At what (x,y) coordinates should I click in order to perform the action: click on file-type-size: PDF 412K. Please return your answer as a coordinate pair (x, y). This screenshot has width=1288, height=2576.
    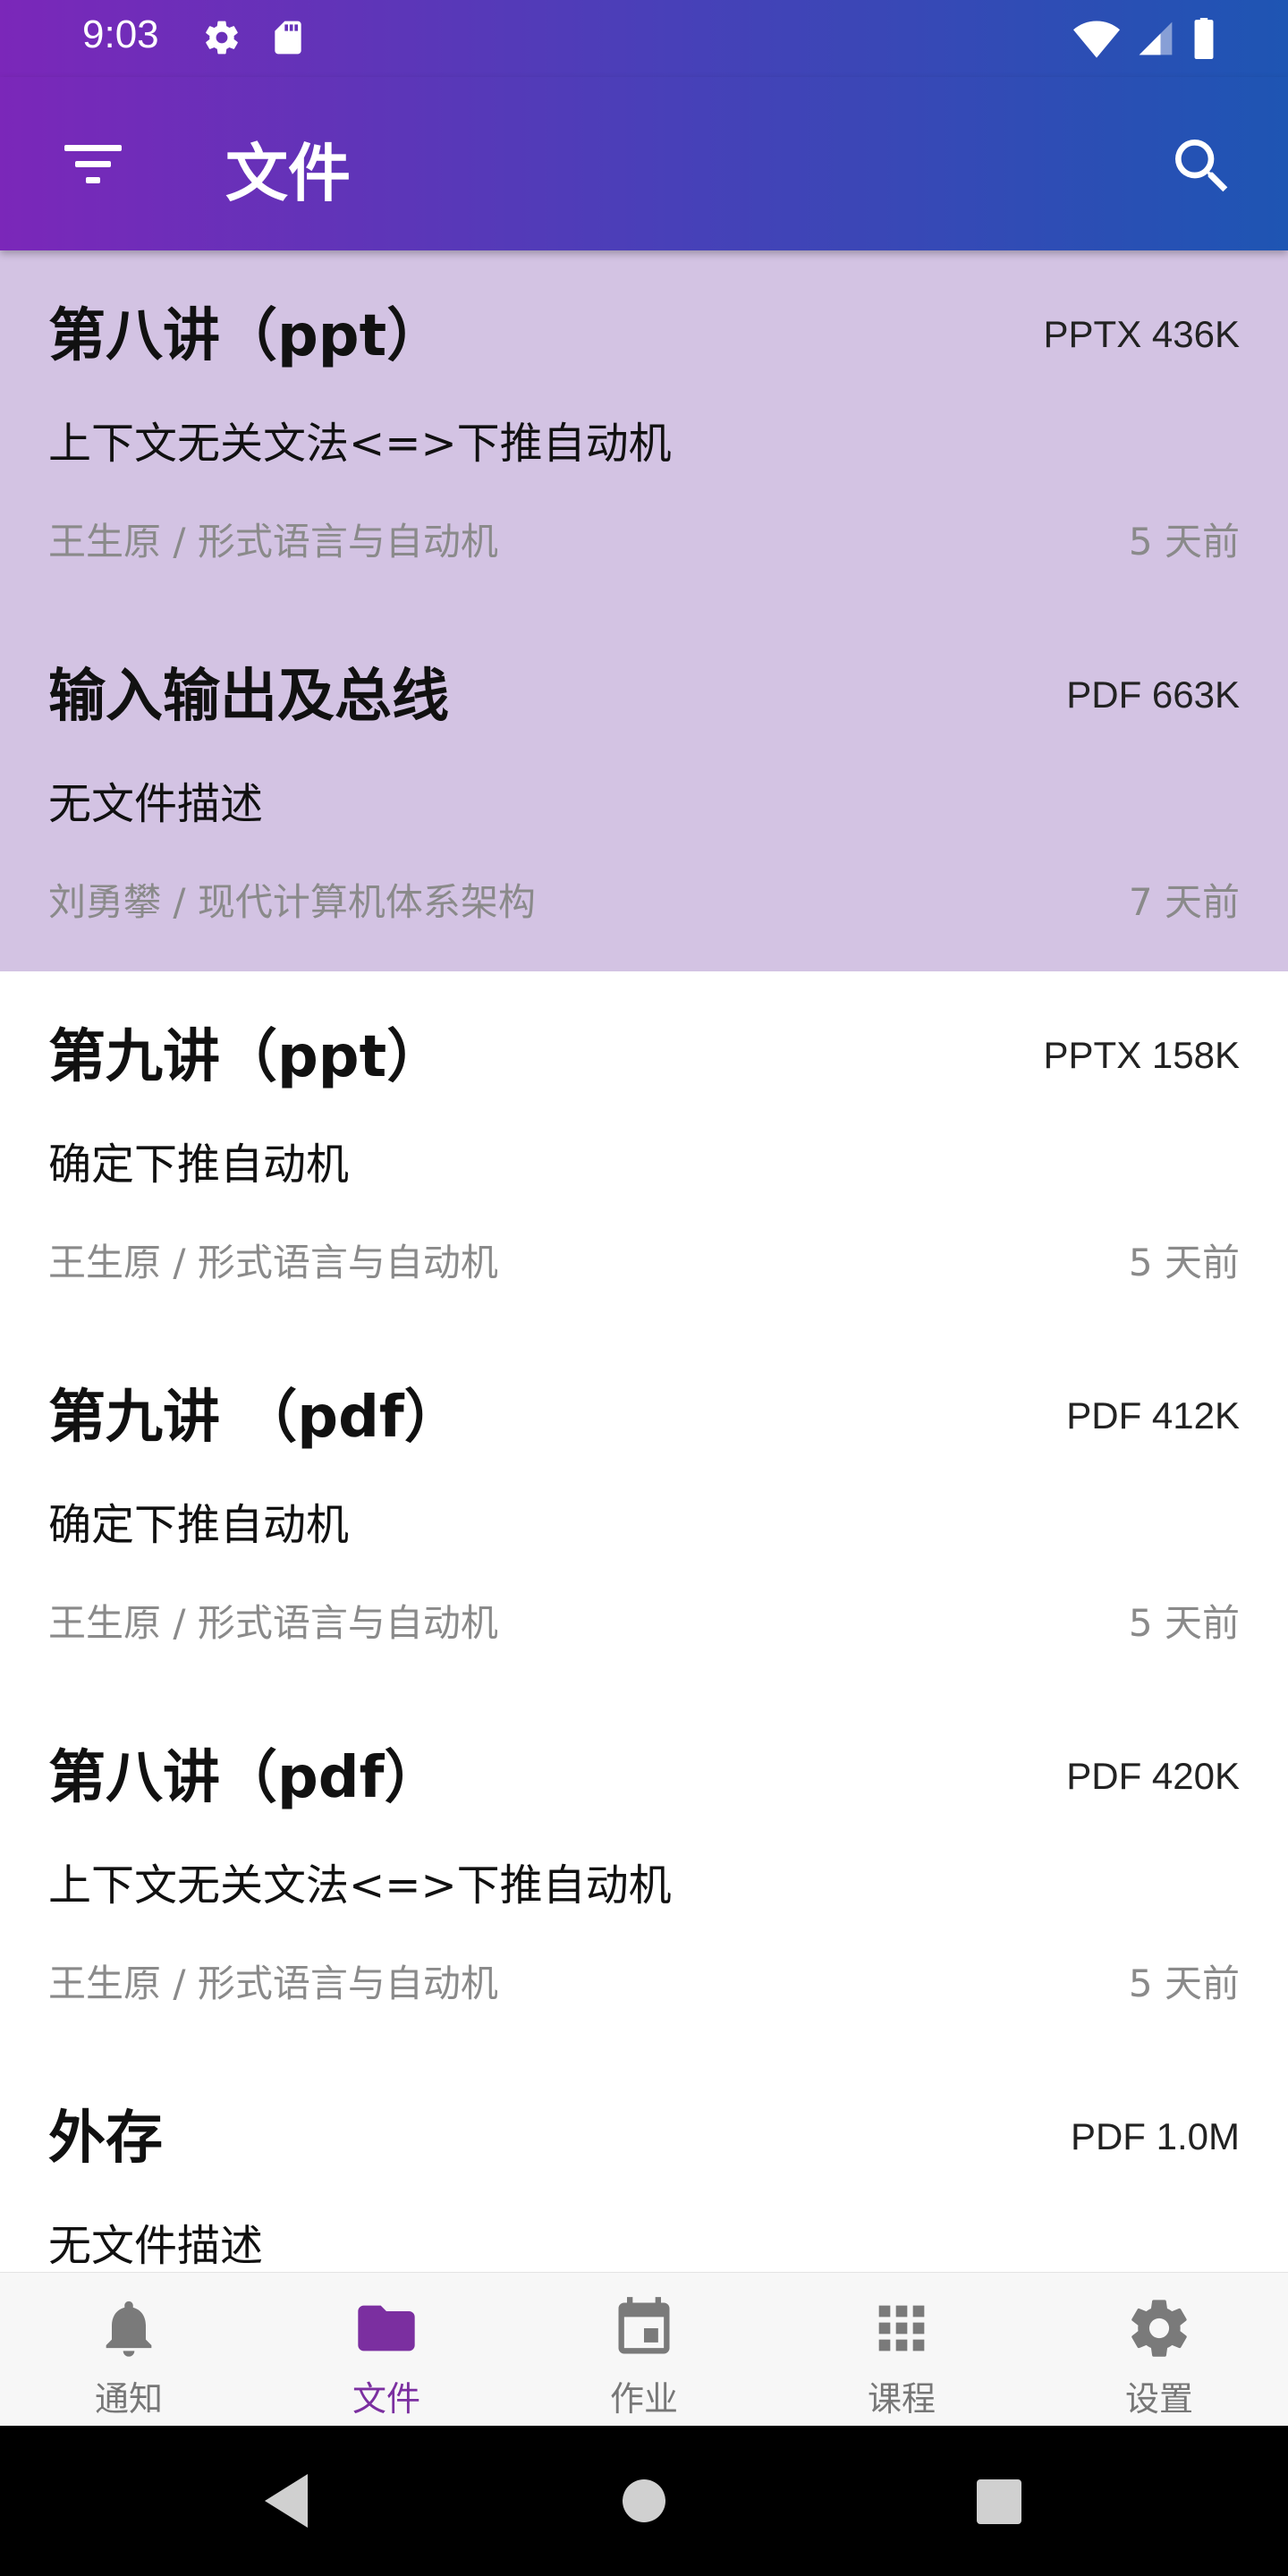
    Looking at the image, I should click on (1153, 1415).